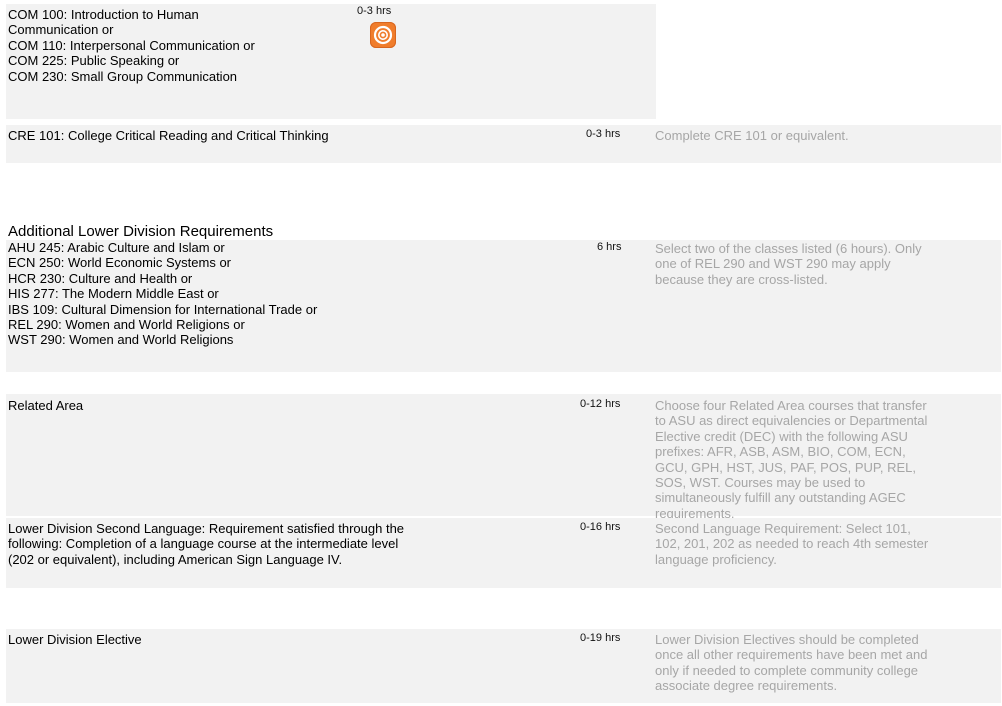 Image resolution: width=1002 pixels, height=706 pixels. I want to click on note-line: because they are cross-listed., so click(741, 279).